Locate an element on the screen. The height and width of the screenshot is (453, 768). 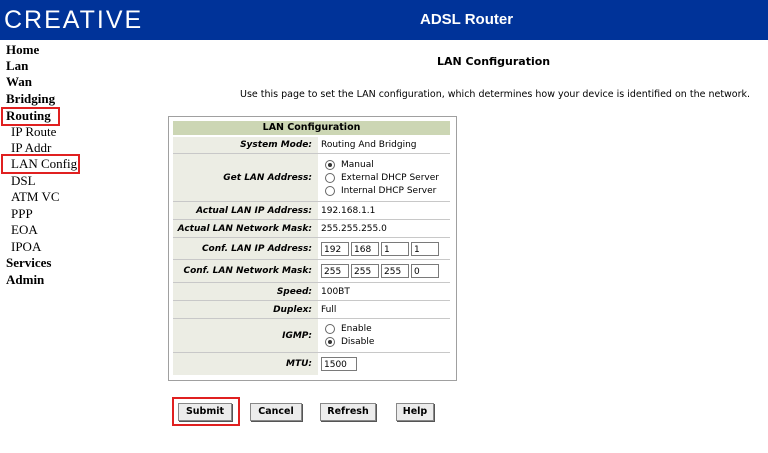
conf-lan-mask-label: Conf. LAN Network Mask: is located at coordinates (245, 271).